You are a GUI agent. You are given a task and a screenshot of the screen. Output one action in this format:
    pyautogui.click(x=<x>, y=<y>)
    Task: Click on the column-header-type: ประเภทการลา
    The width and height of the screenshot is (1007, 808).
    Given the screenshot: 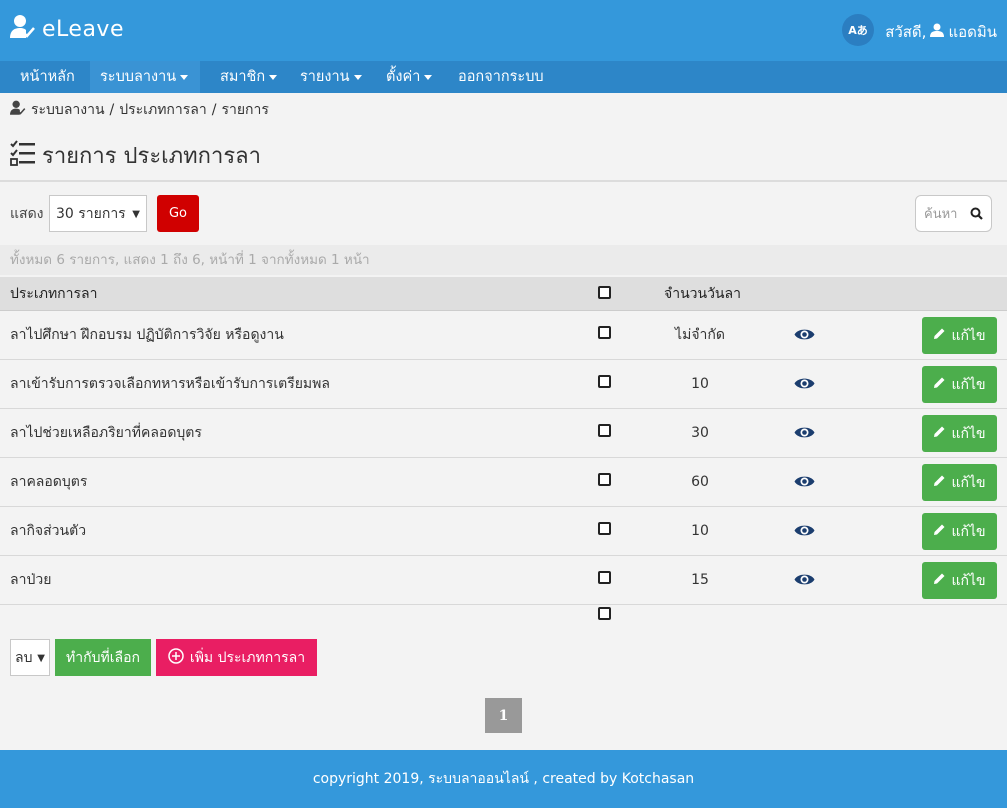 What is the action you would take?
    pyautogui.click(x=53, y=294)
    